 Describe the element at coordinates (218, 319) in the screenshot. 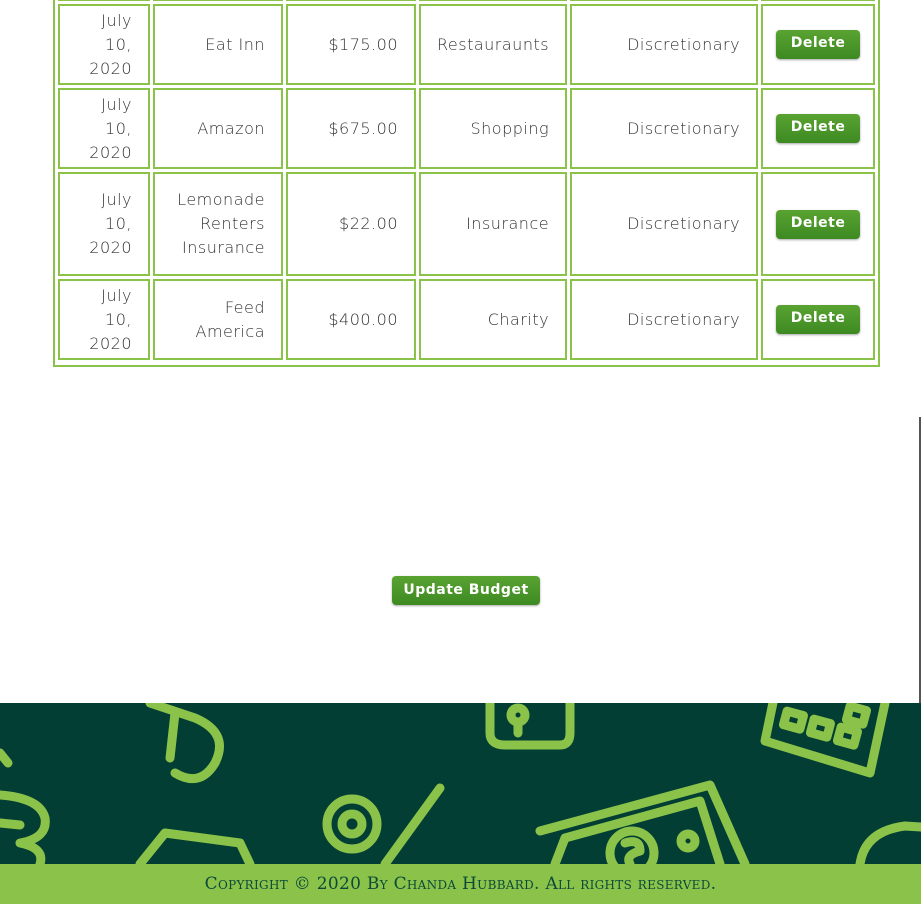

I see `payee-cell: Feed America` at that location.